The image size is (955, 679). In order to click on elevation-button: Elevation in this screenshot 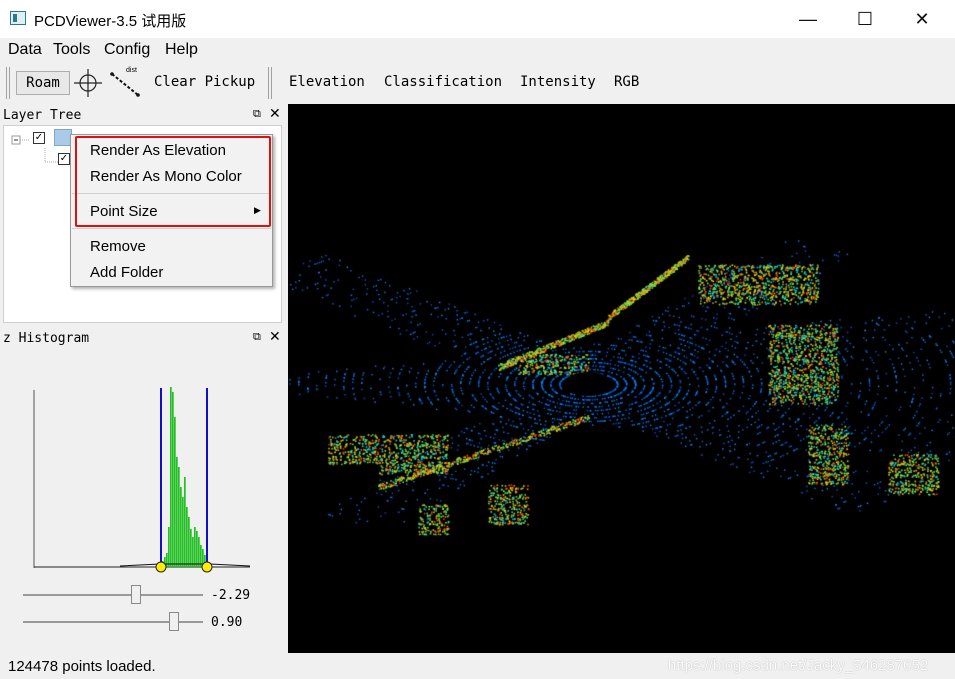, I will do `click(327, 82)`.